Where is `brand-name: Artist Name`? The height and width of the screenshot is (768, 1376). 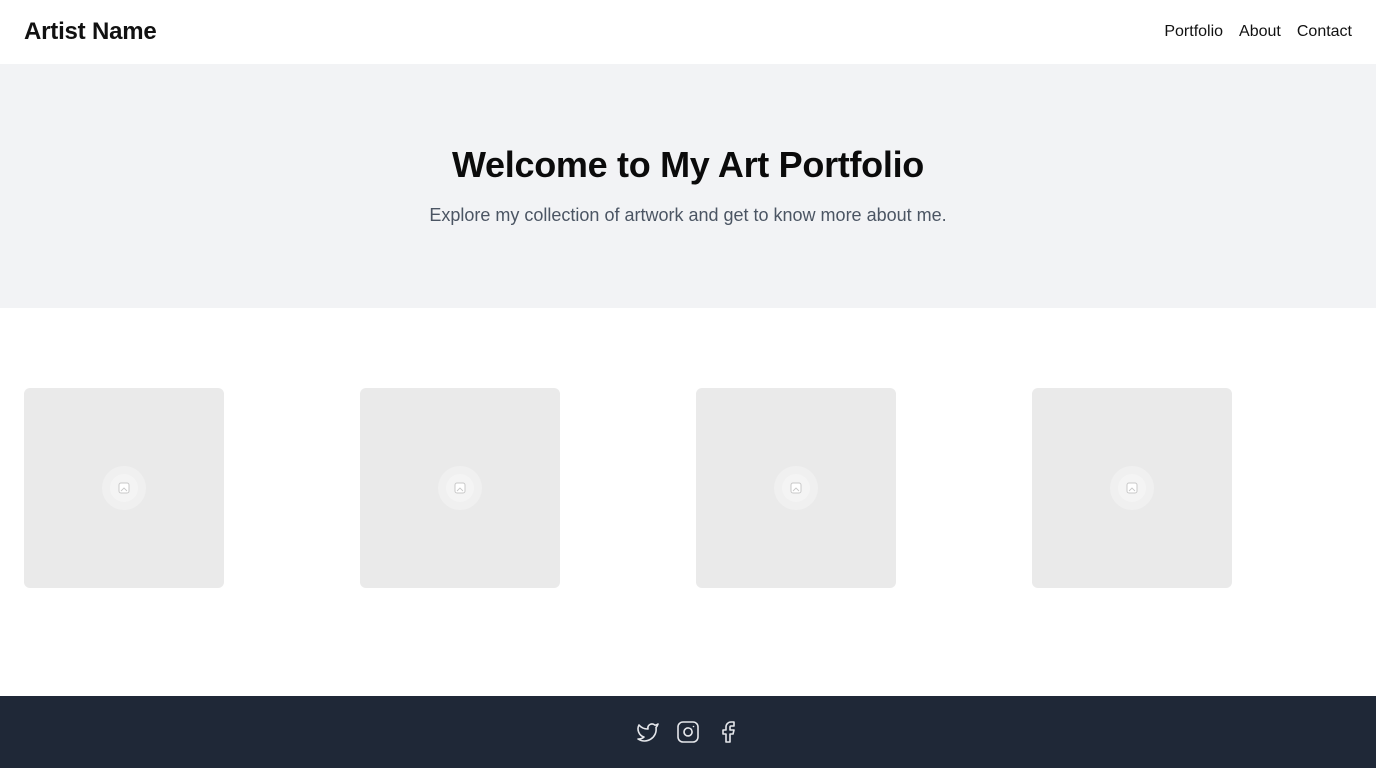 brand-name: Artist Name is located at coordinates (90, 32).